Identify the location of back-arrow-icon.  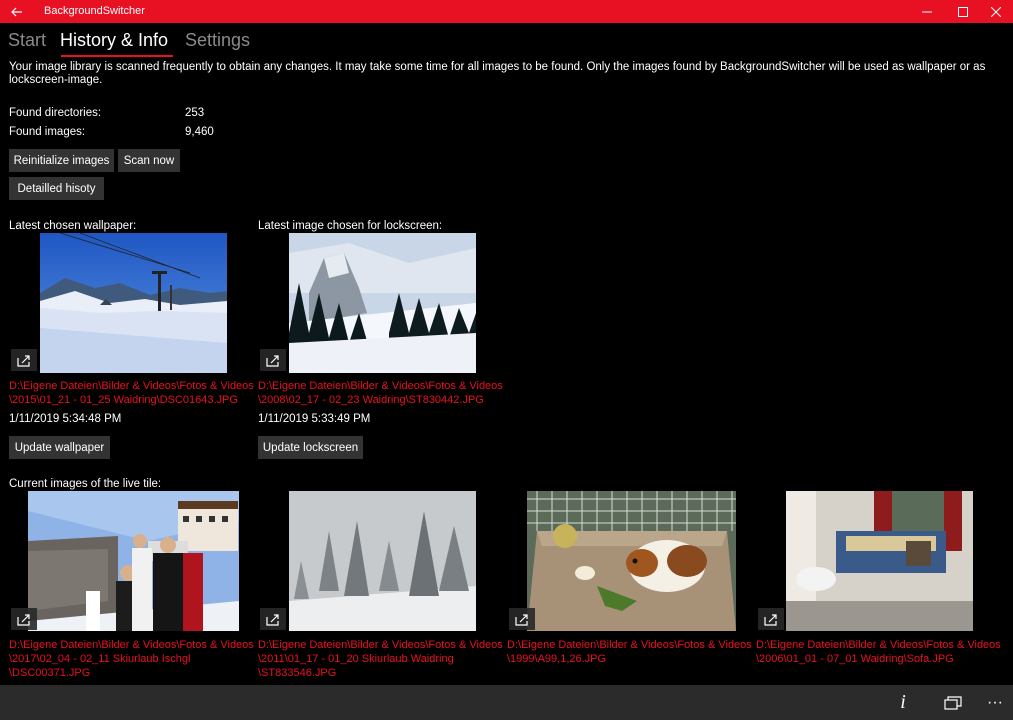
(16, 11).